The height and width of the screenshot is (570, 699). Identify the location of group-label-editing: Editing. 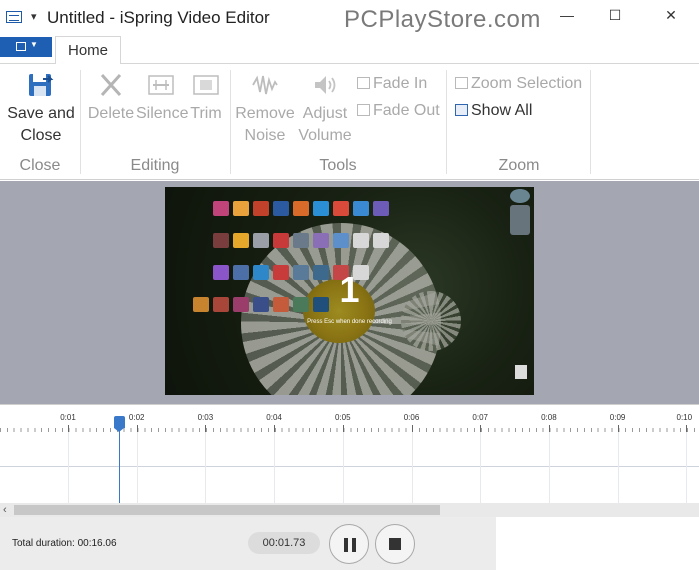
(155, 165).